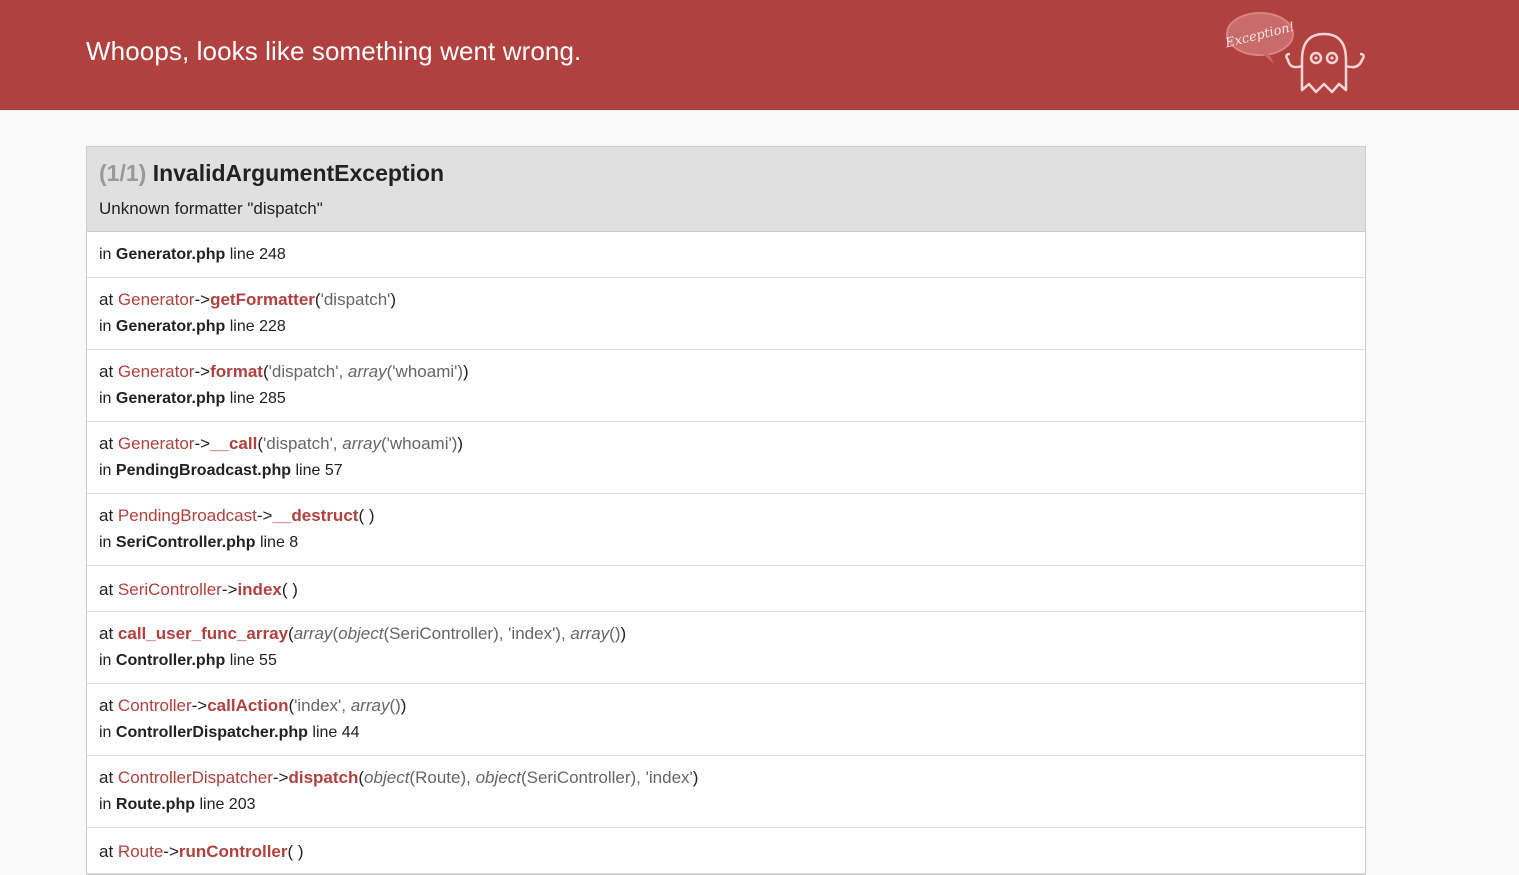 The width and height of the screenshot is (1519, 875). I want to click on file-name: Controller.php, so click(170, 660).